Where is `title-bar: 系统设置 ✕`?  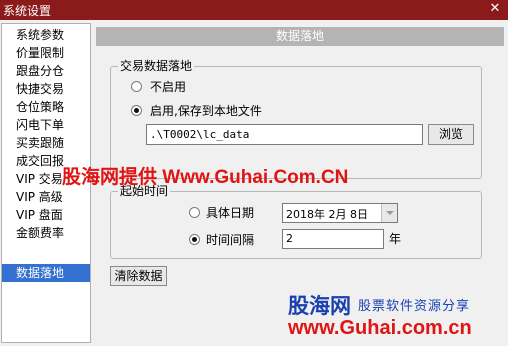 title-bar: 系统设置 ✕ is located at coordinates (254, 10).